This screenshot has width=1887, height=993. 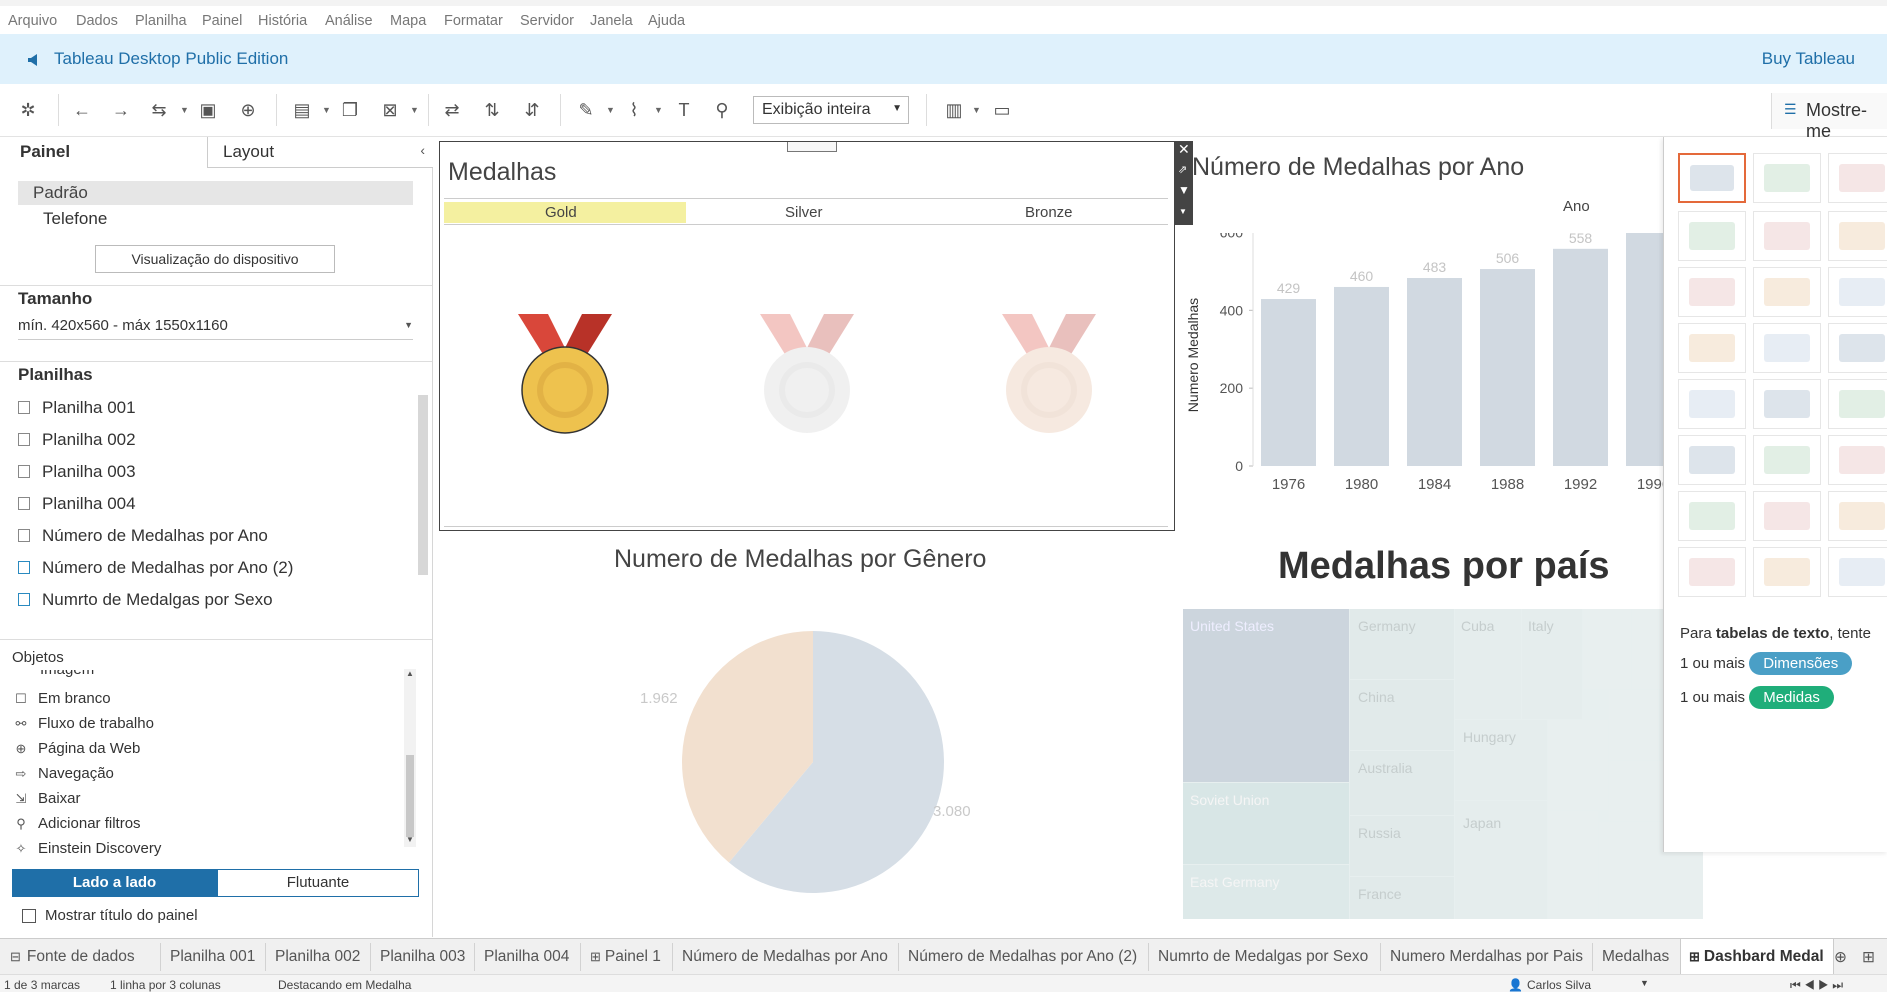 I want to click on device-telefone: Telefone, so click(x=75, y=219).